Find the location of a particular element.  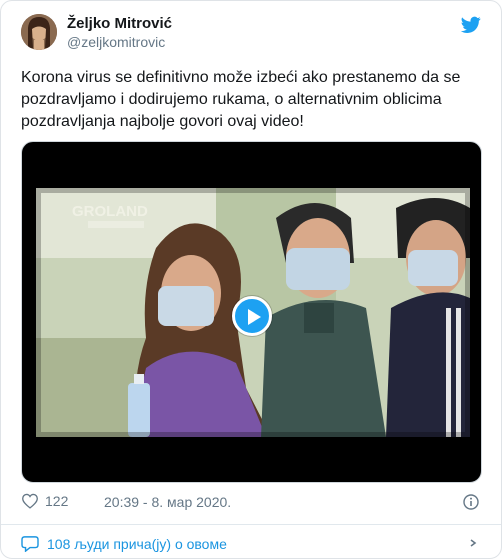

like-button: 122 is located at coordinates (44, 501).